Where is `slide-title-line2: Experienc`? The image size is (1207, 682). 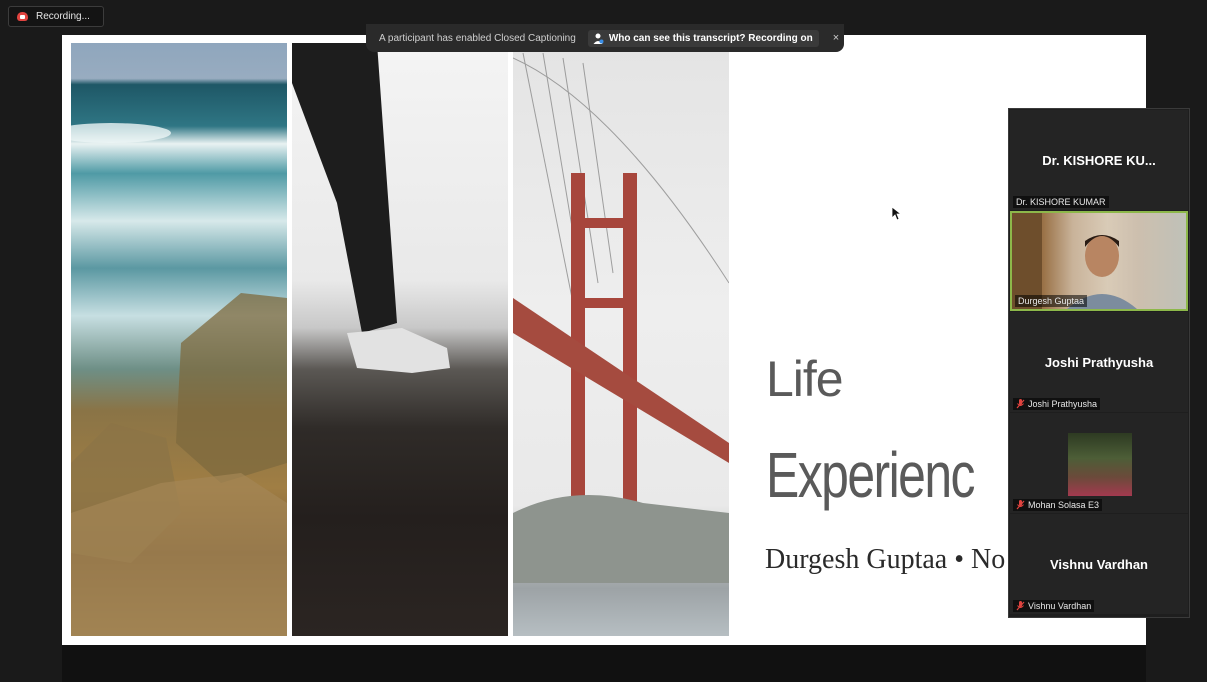 slide-title-line2: Experienc is located at coordinates (871, 475).